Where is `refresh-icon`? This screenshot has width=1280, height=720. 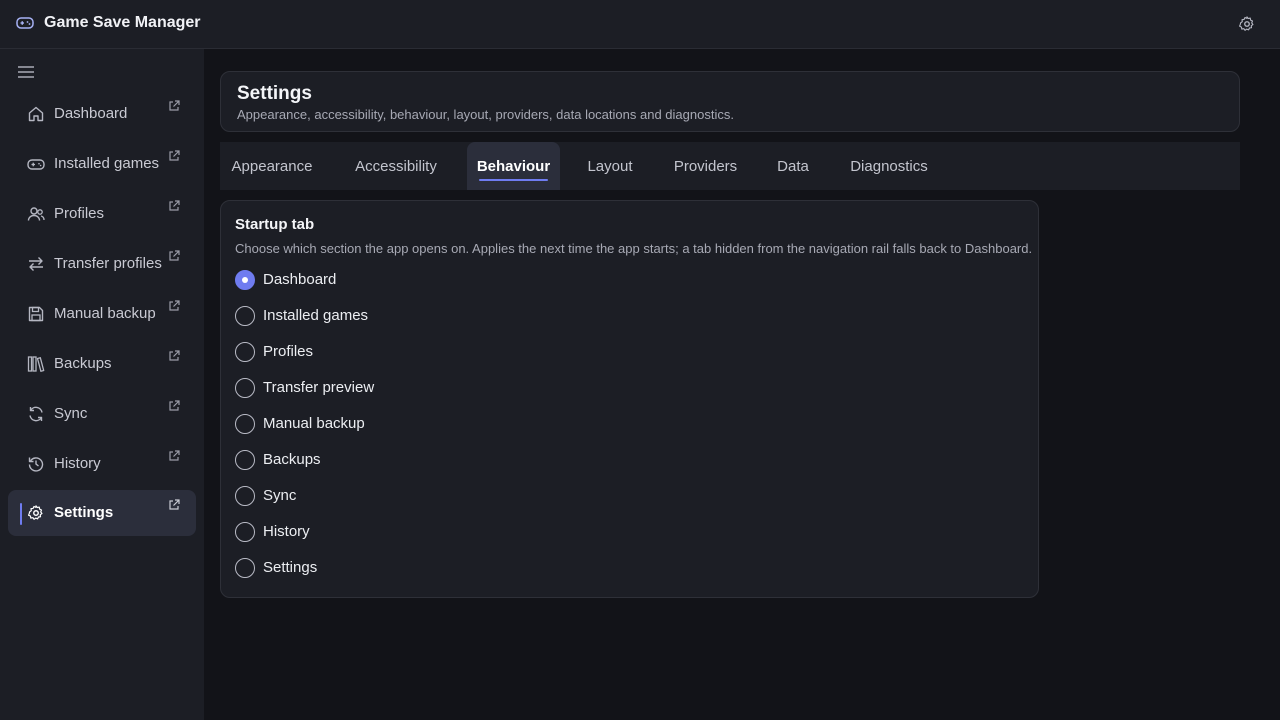
refresh-icon is located at coordinates (36, 414).